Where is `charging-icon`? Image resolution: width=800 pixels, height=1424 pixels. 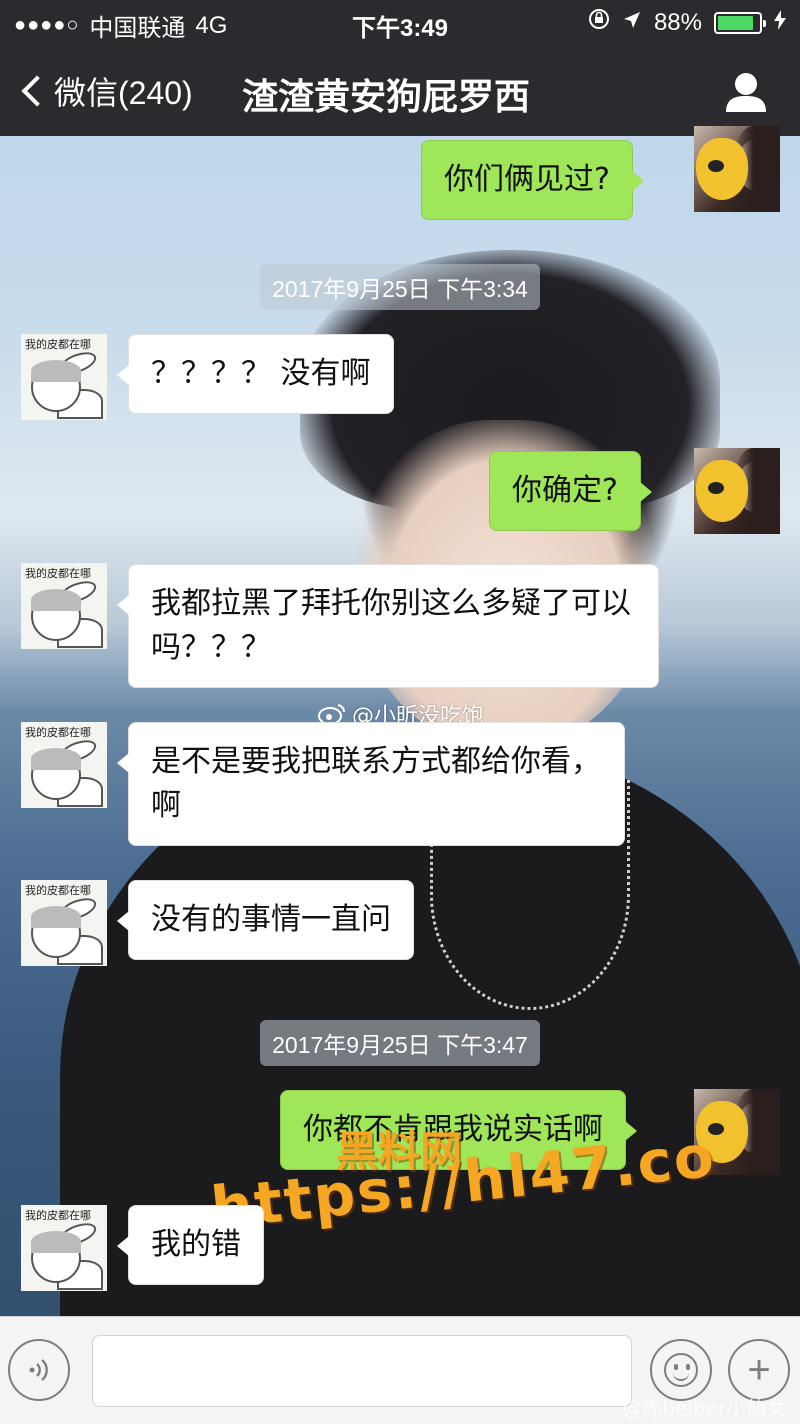 charging-icon is located at coordinates (780, 23).